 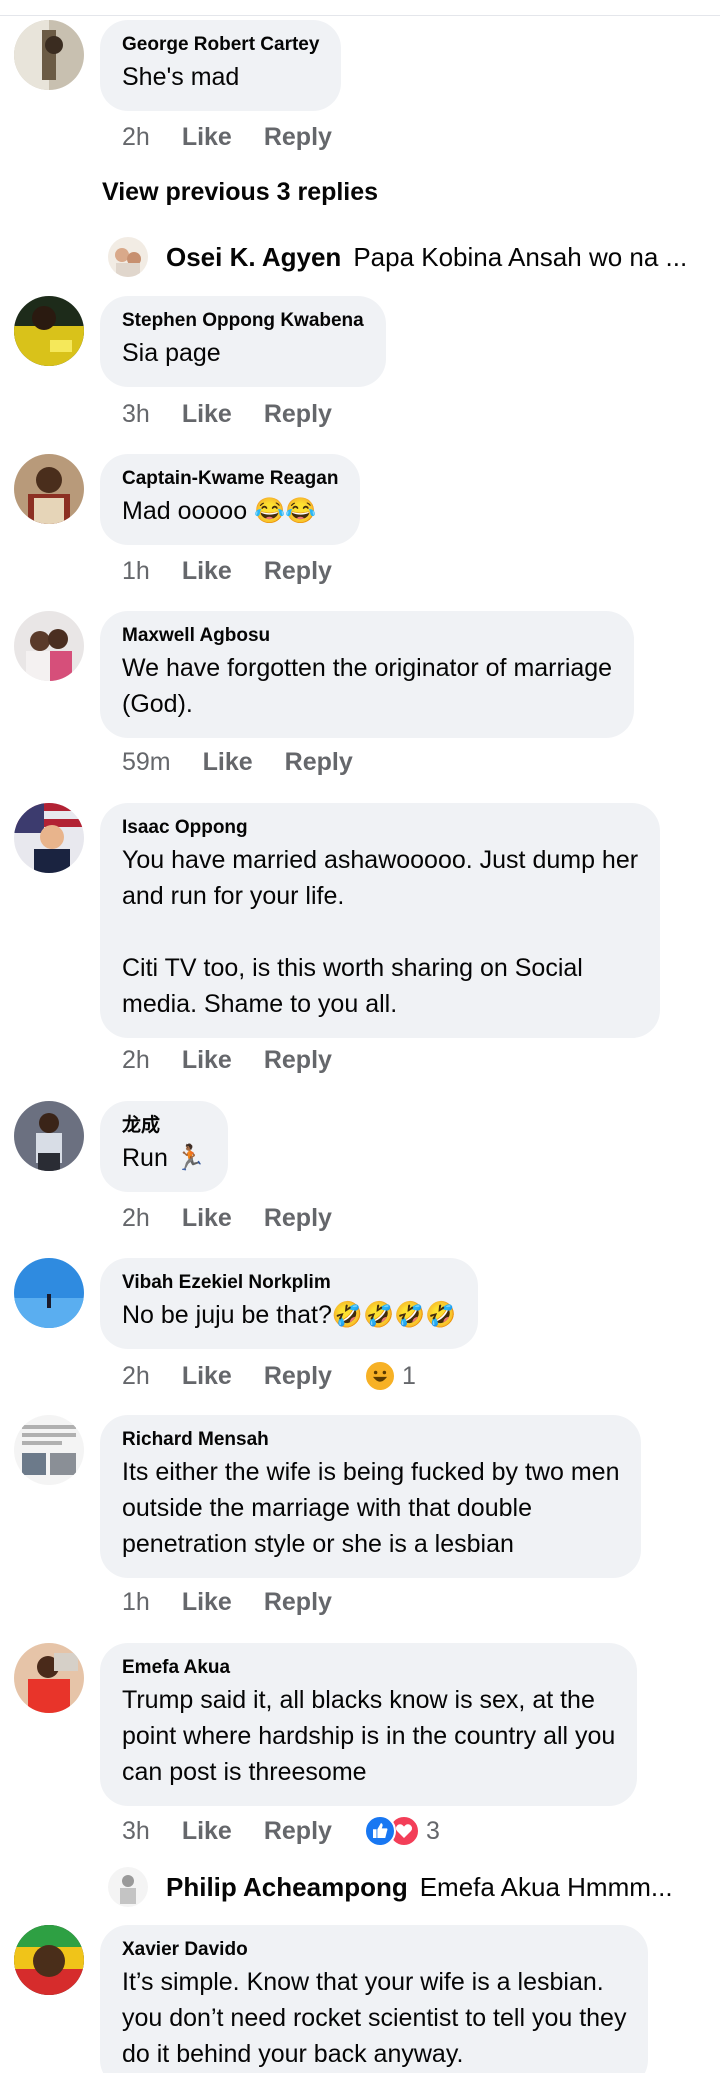 I want to click on comment-actions: 3h Like Reply, so click(x=243, y=414).